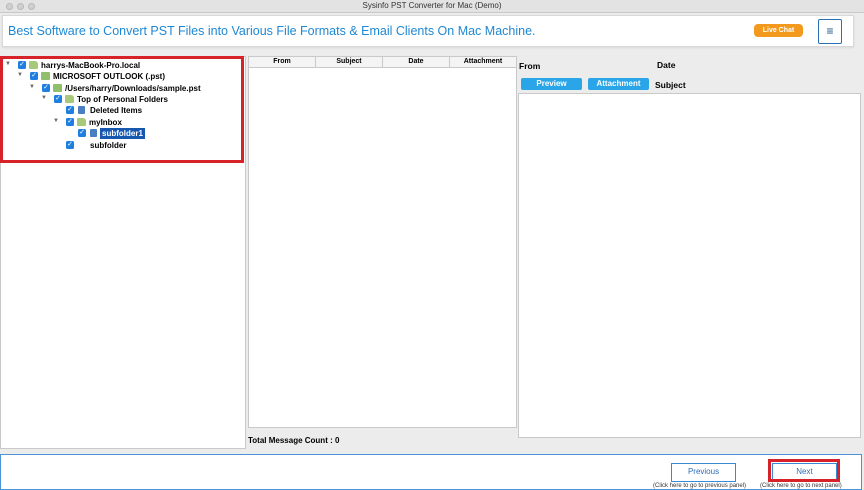  What do you see at coordinates (618, 84) in the screenshot?
I see `attachment-button: Attachment` at bounding box center [618, 84].